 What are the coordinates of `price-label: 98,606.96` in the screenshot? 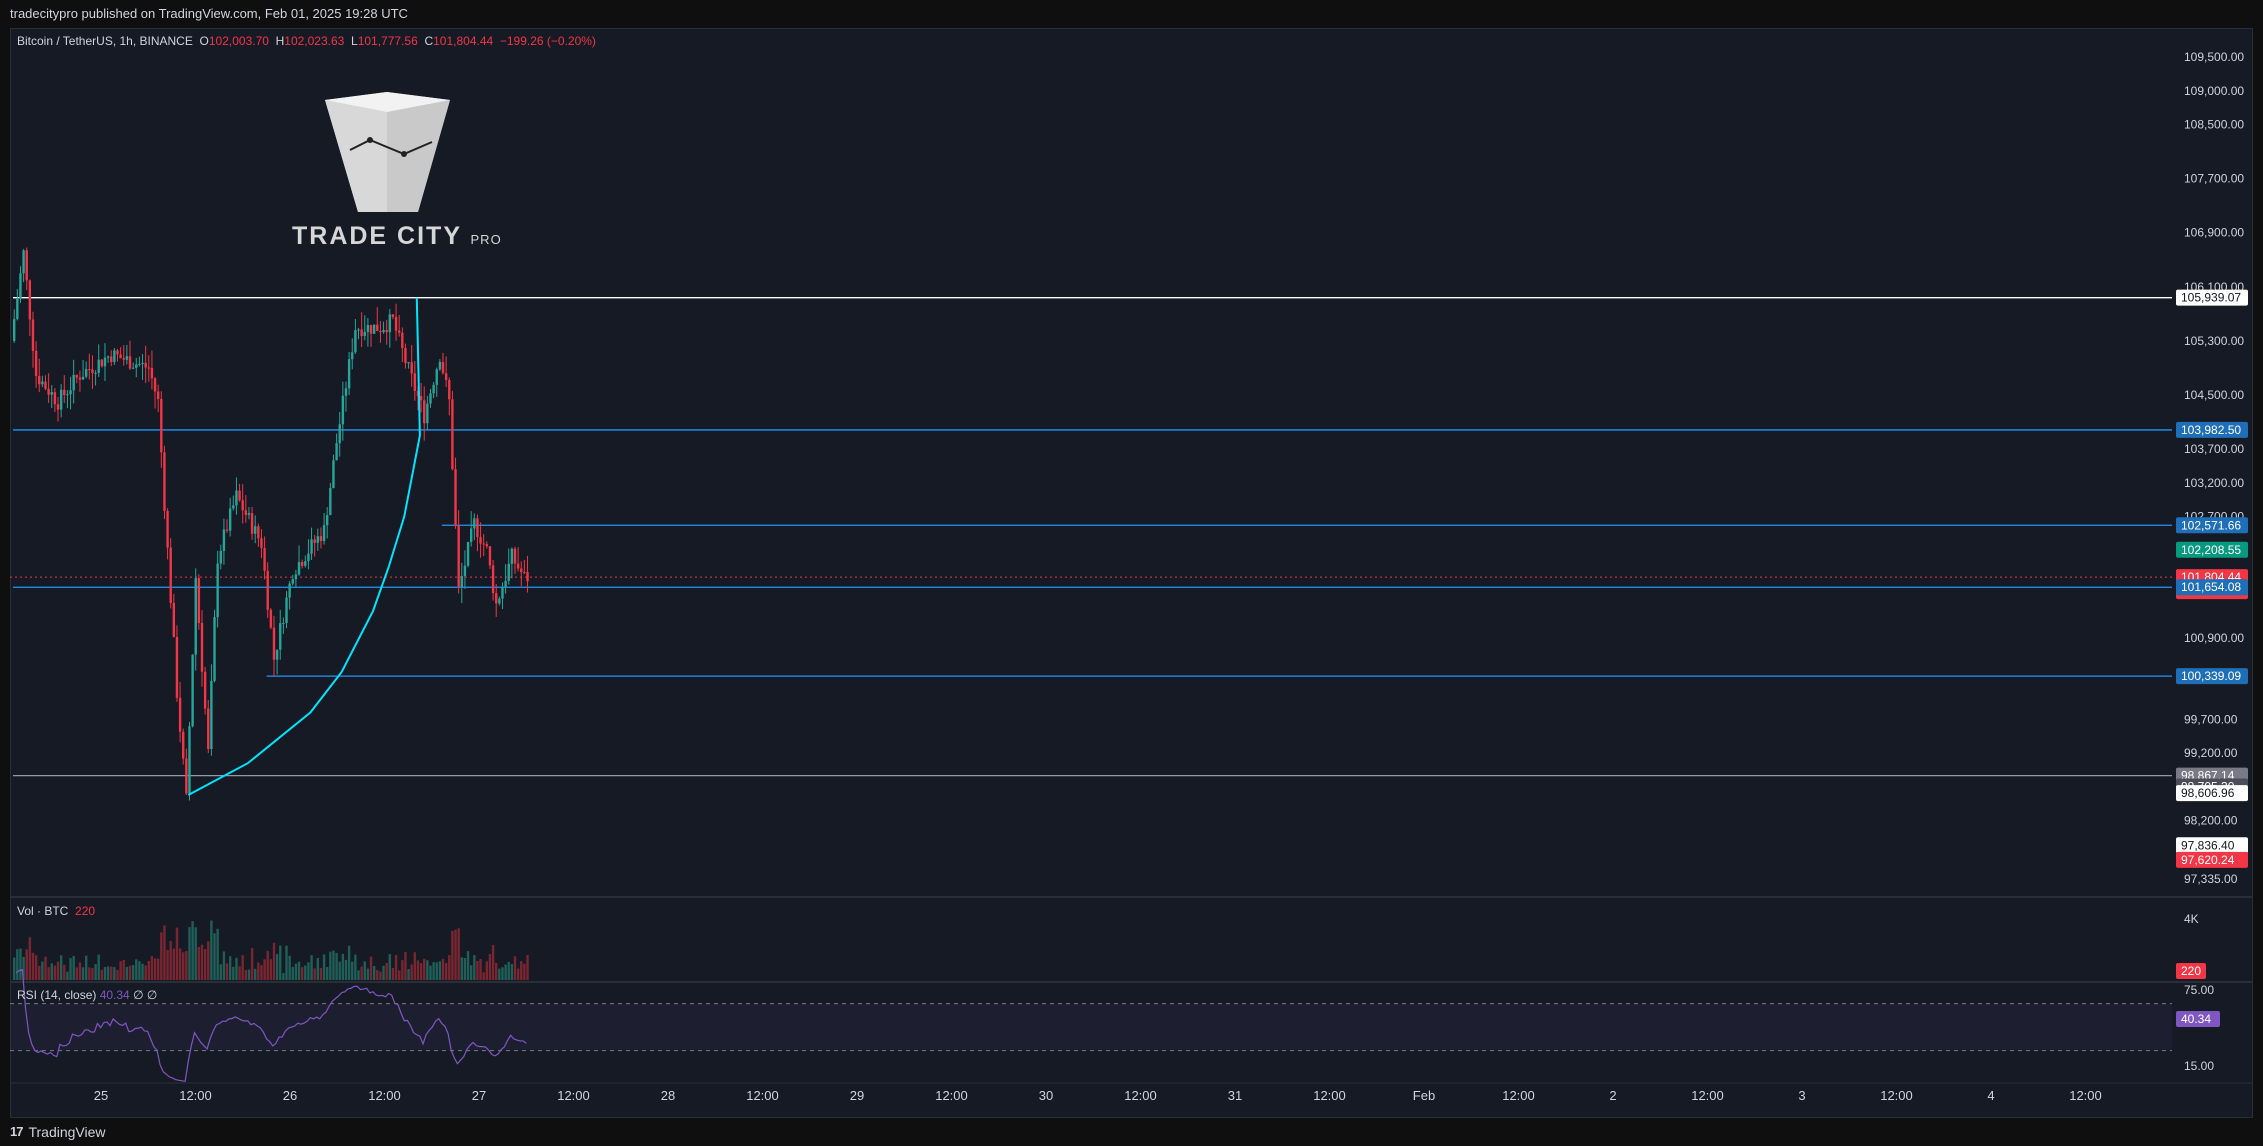 It's located at (2208, 793).